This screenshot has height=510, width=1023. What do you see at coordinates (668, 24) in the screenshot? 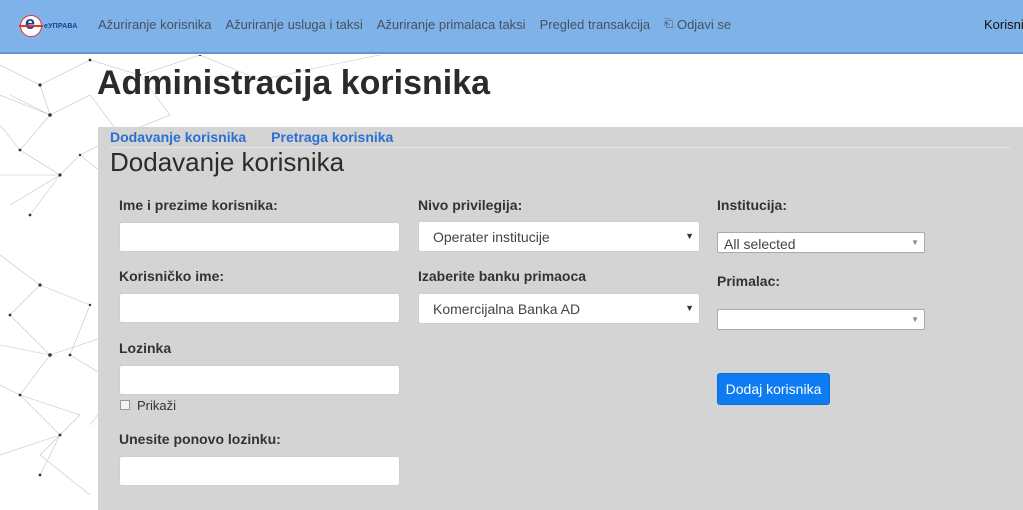
I see `logout-icon: ⎗` at bounding box center [668, 24].